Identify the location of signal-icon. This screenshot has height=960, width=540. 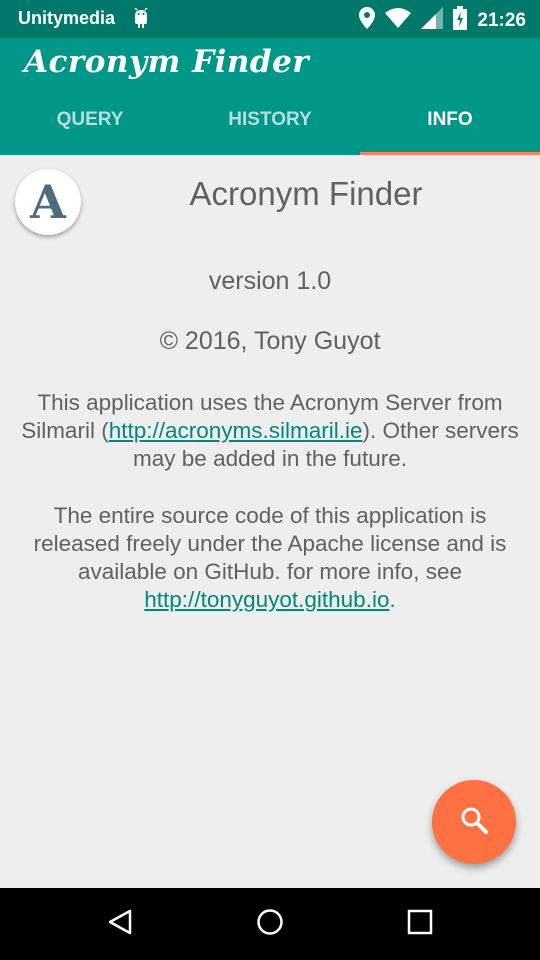
(432, 20).